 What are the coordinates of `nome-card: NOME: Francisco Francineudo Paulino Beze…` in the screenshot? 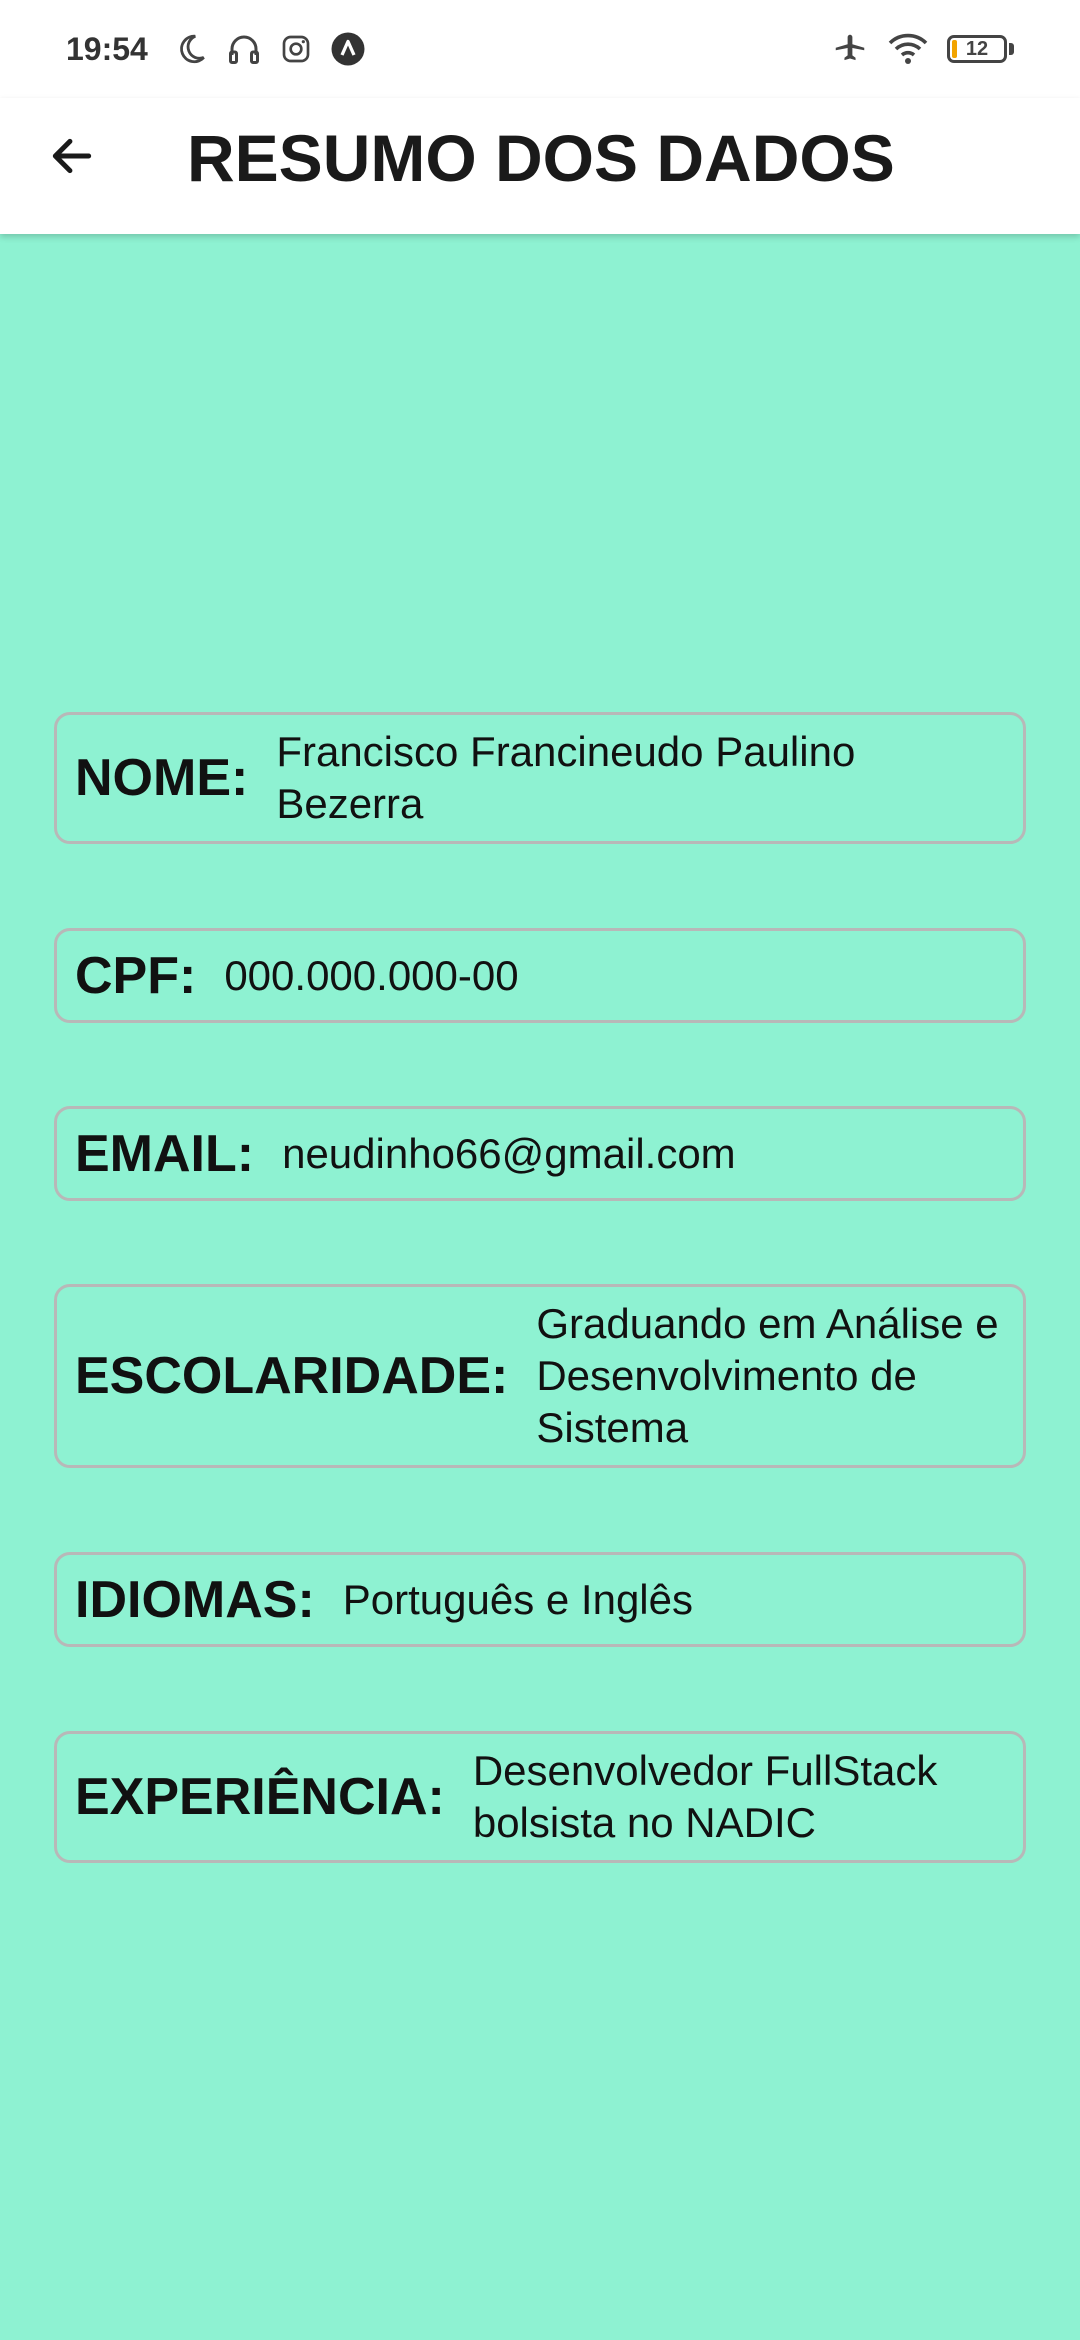 It's located at (540, 778).